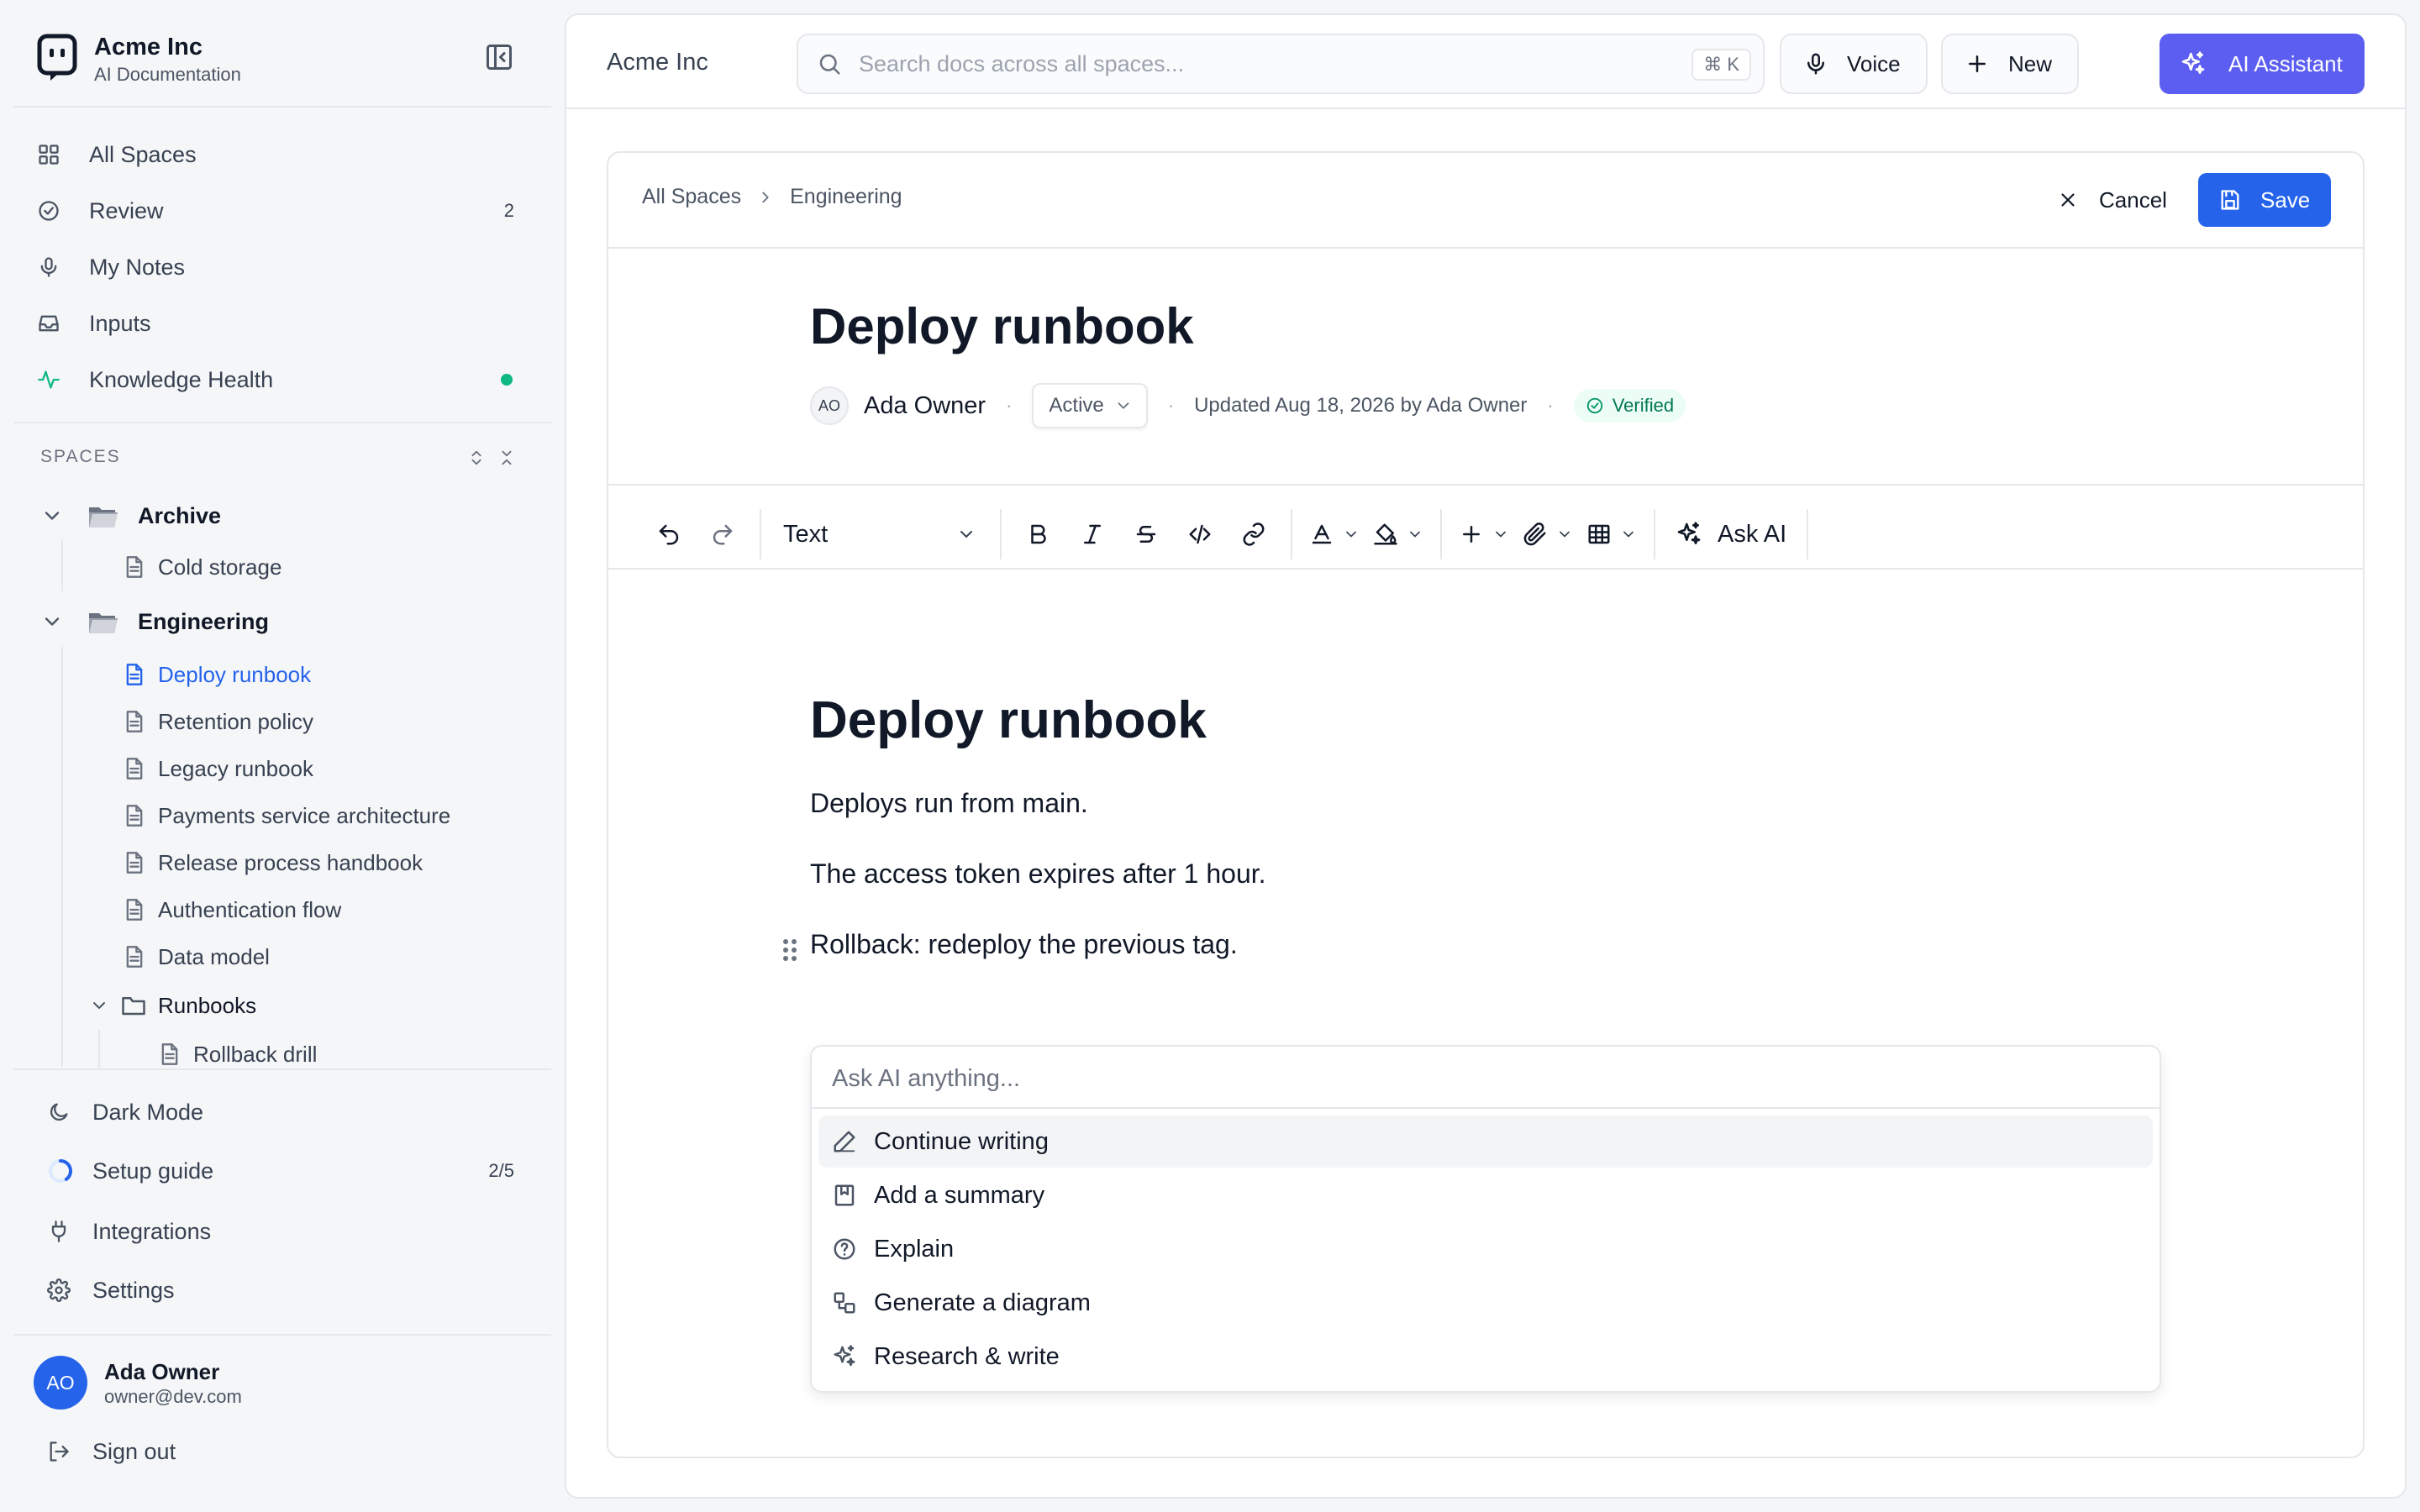  Describe the element at coordinates (69, 1290) in the screenshot. I see `gear-icon` at that location.